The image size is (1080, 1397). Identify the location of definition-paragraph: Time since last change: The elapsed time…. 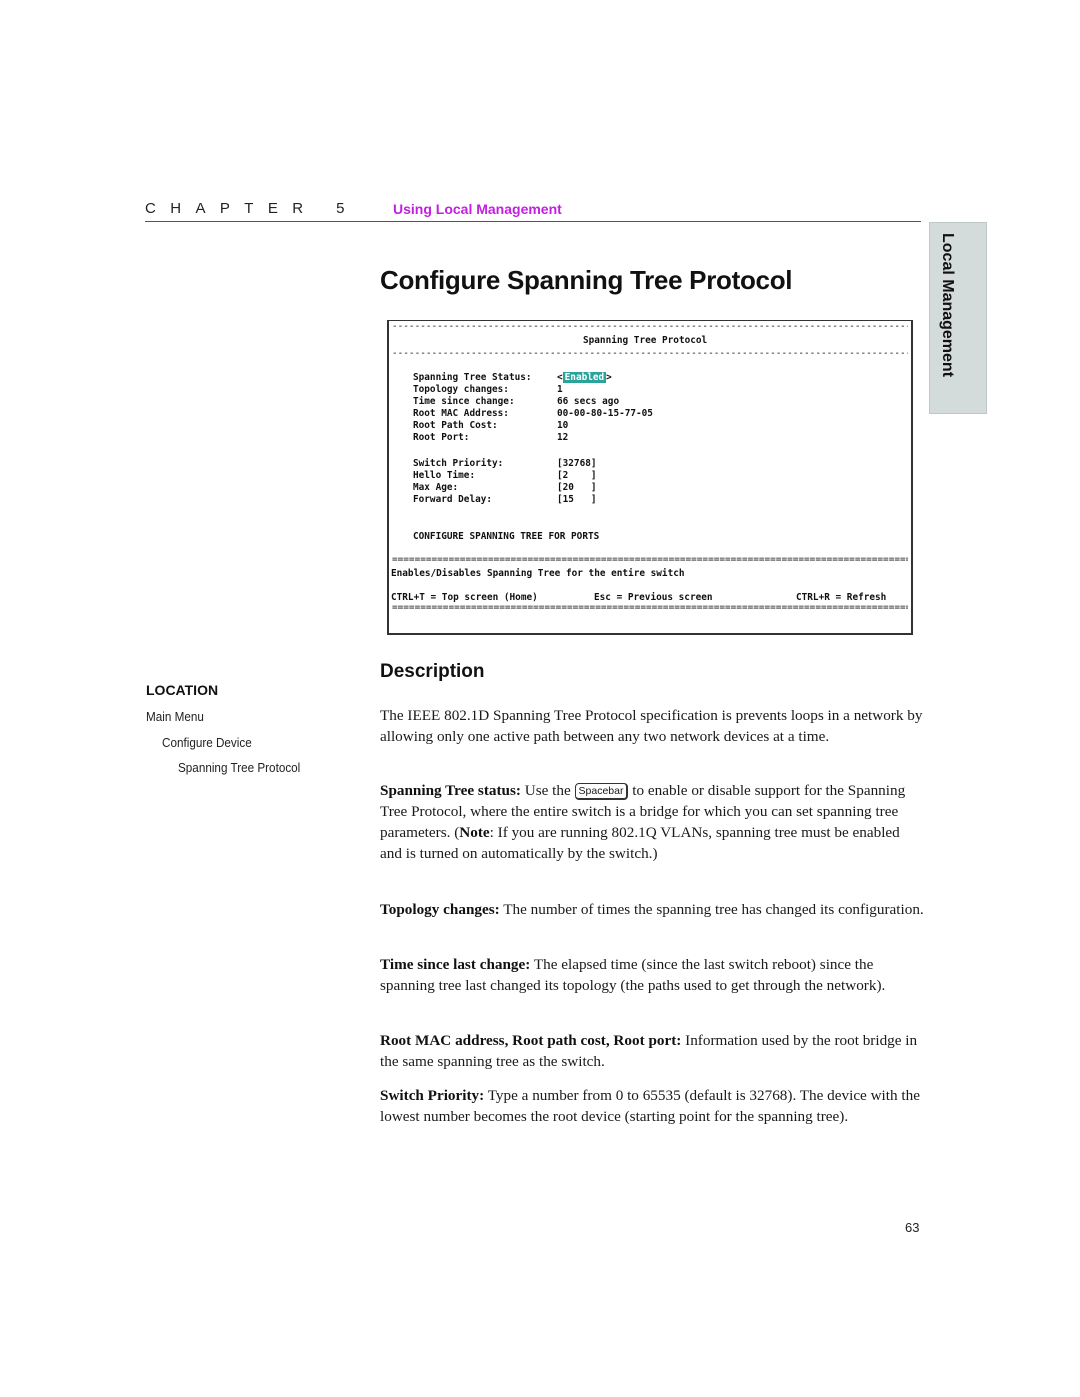
(652, 975).